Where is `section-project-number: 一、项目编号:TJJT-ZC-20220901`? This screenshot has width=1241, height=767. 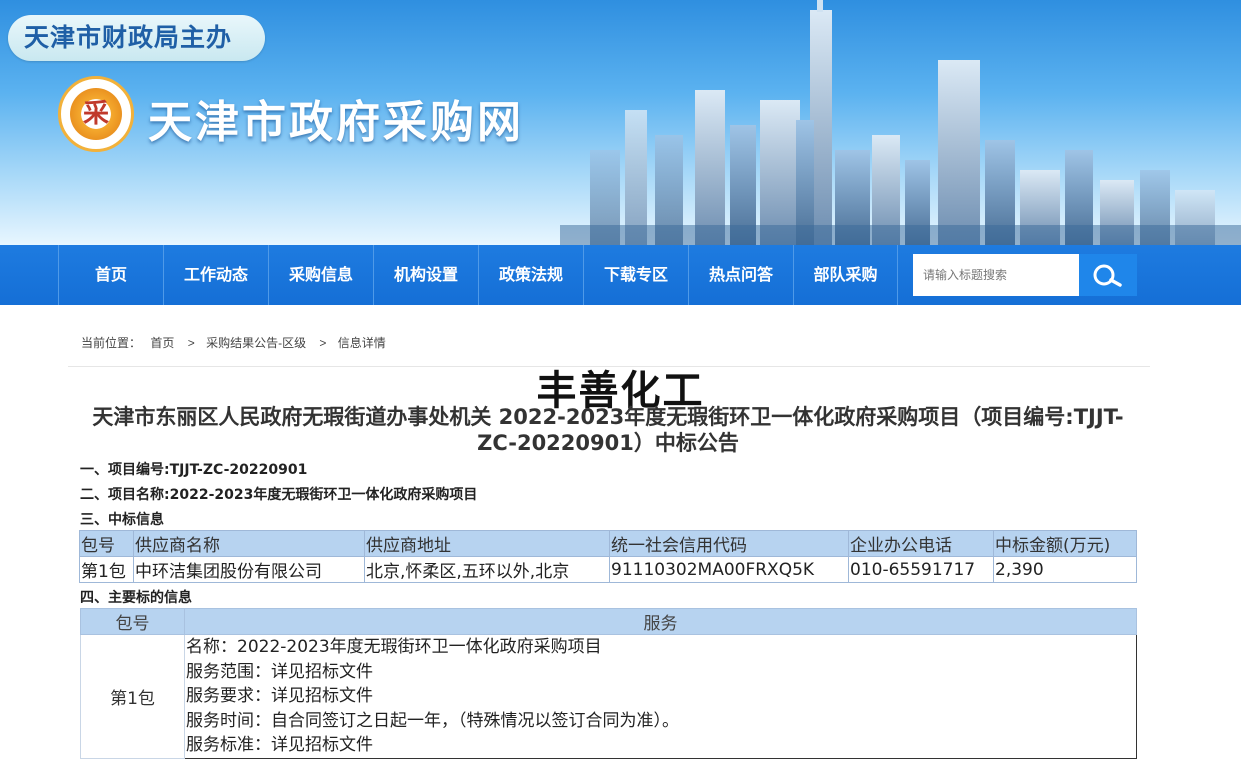
section-project-number: 一、项目编号:TJJT-ZC-20220901 is located at coordinates (194, 470).